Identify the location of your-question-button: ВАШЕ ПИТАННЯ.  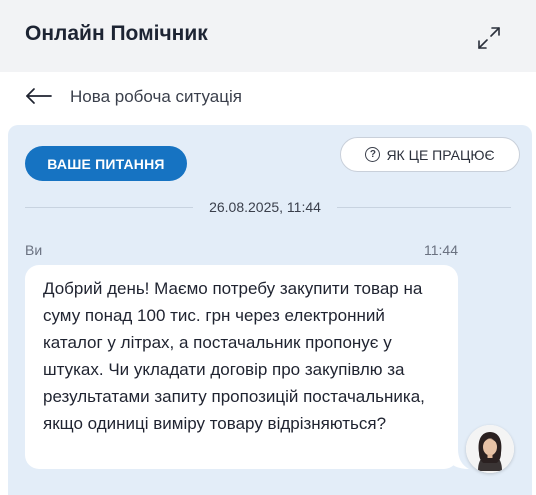
(106, 163).